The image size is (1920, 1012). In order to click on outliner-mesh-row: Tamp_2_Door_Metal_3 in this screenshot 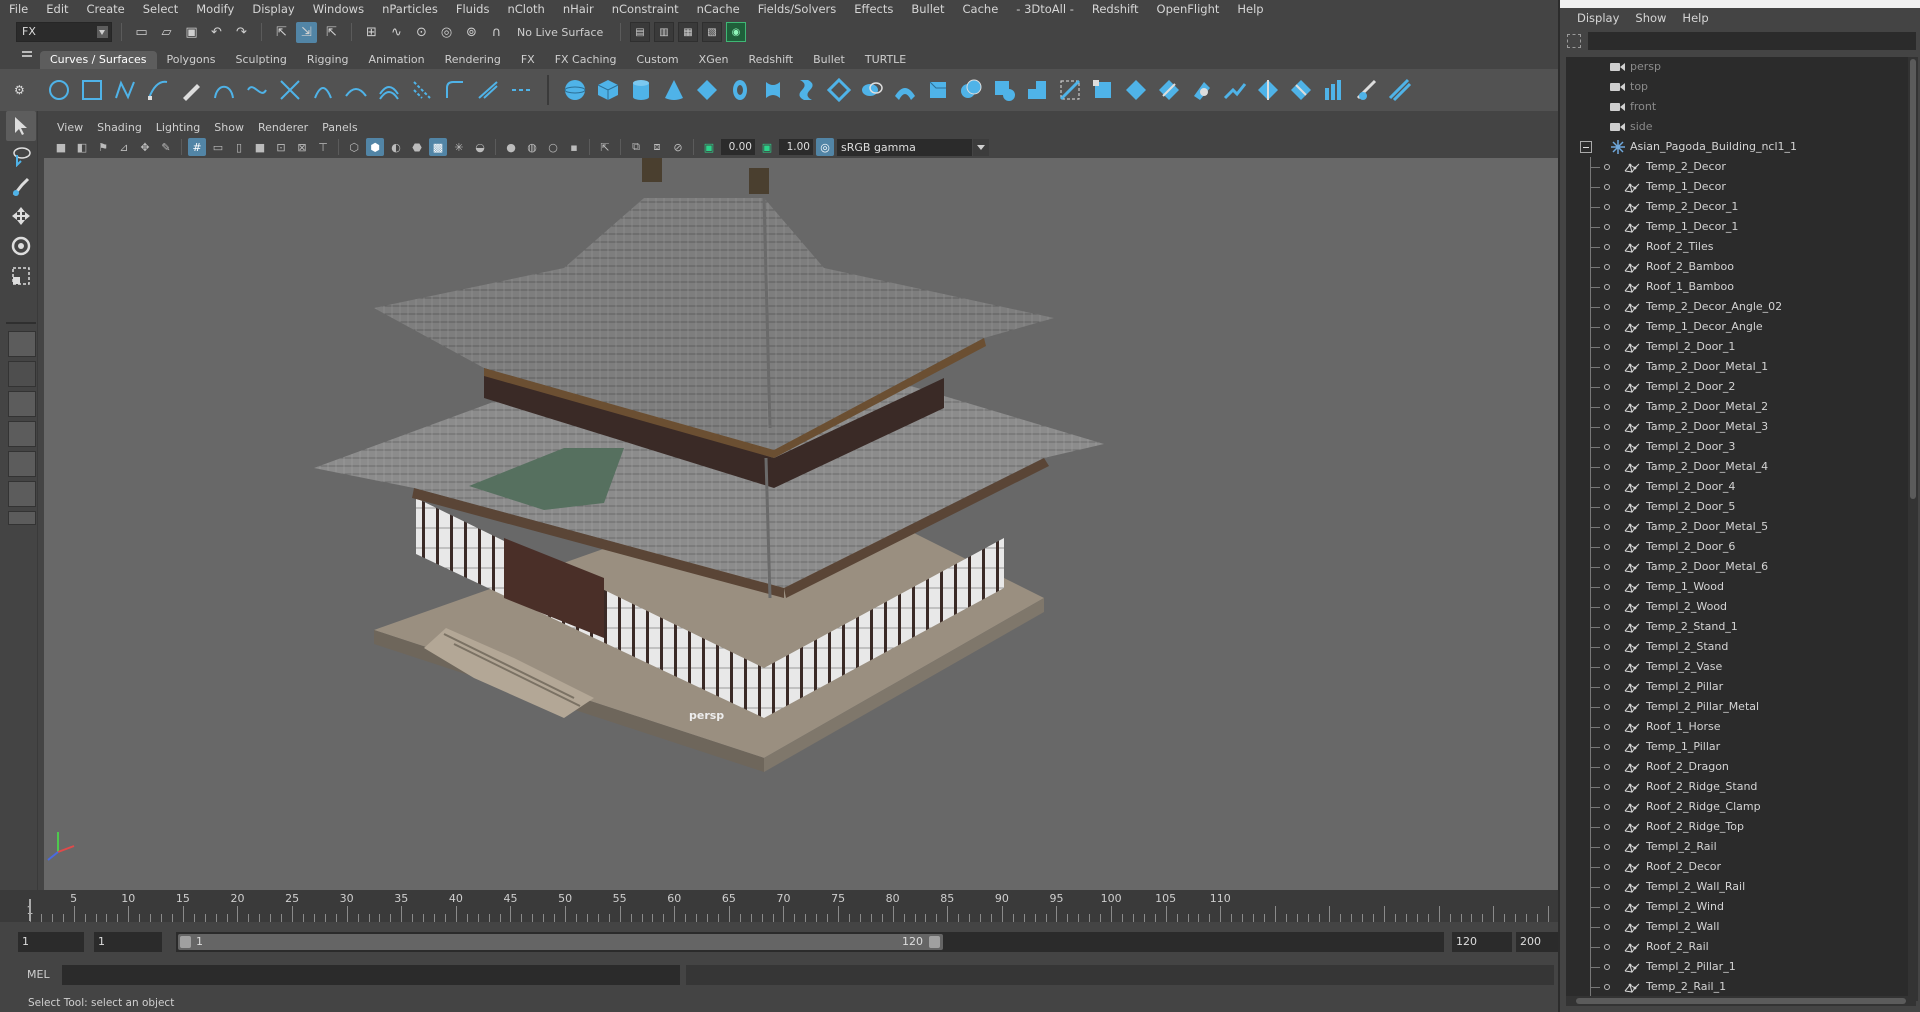, I will do `click(1737, 427)`.